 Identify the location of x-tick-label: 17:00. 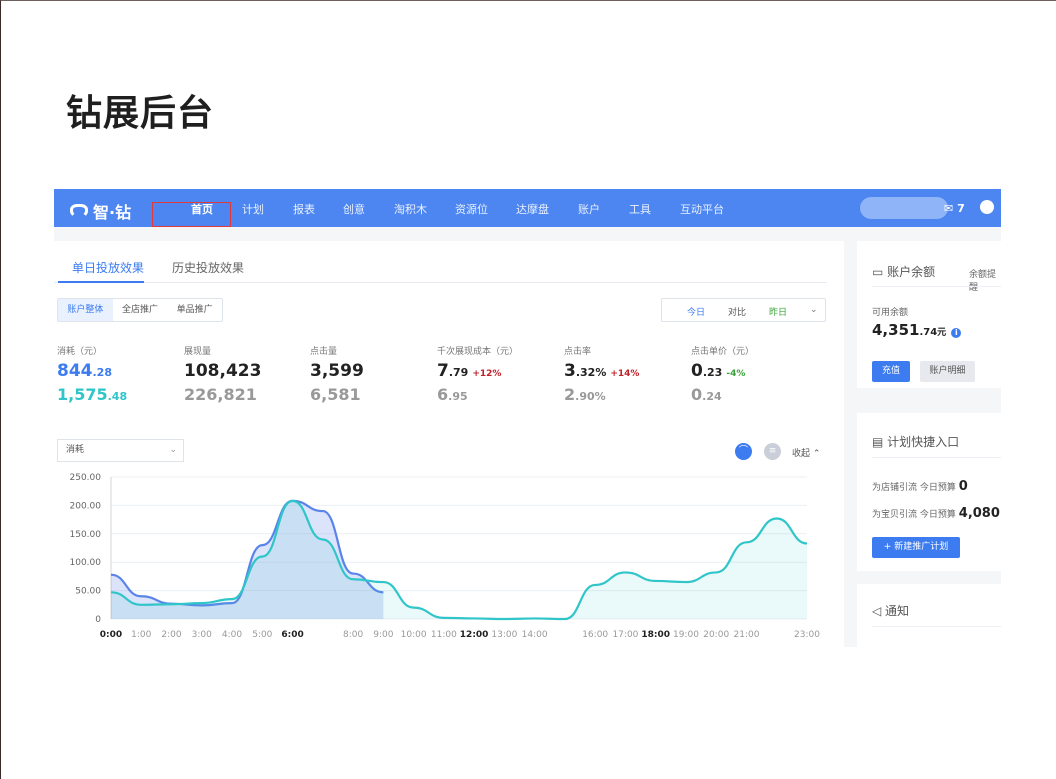
(625, 635).